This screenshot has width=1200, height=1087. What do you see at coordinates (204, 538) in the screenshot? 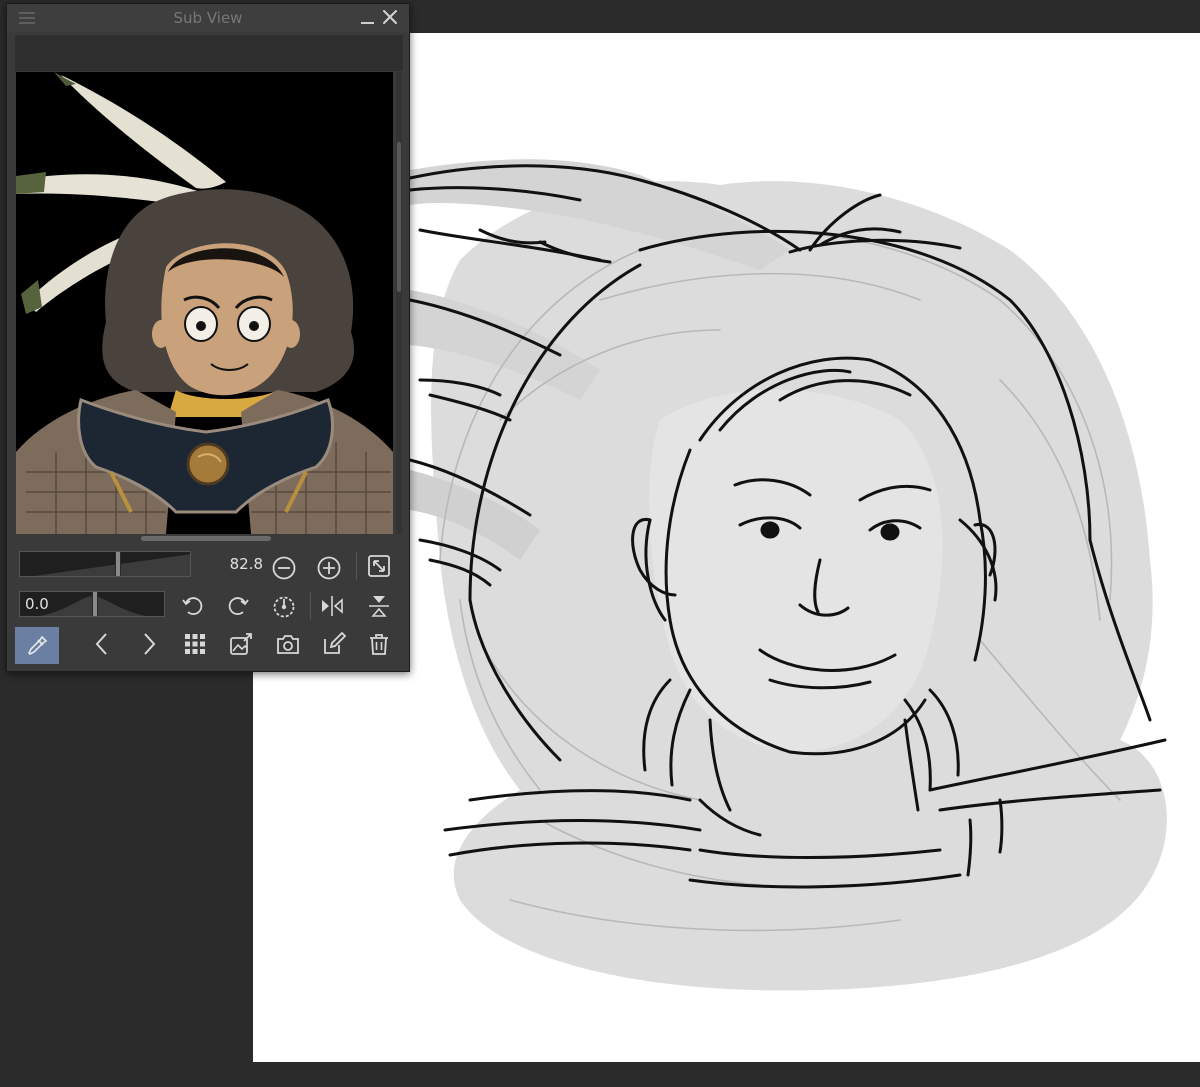
I see `horizontal-scrollbar` at bounding box center [204, 538].